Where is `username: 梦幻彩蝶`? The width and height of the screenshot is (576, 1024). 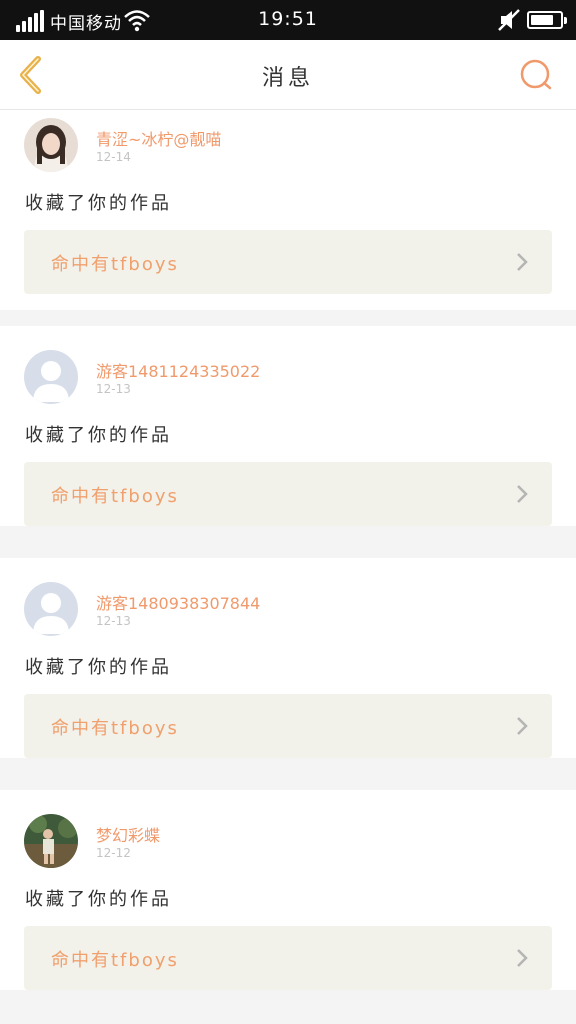 username: 梦幻彩蝶 is located at coordinates (128, 834).